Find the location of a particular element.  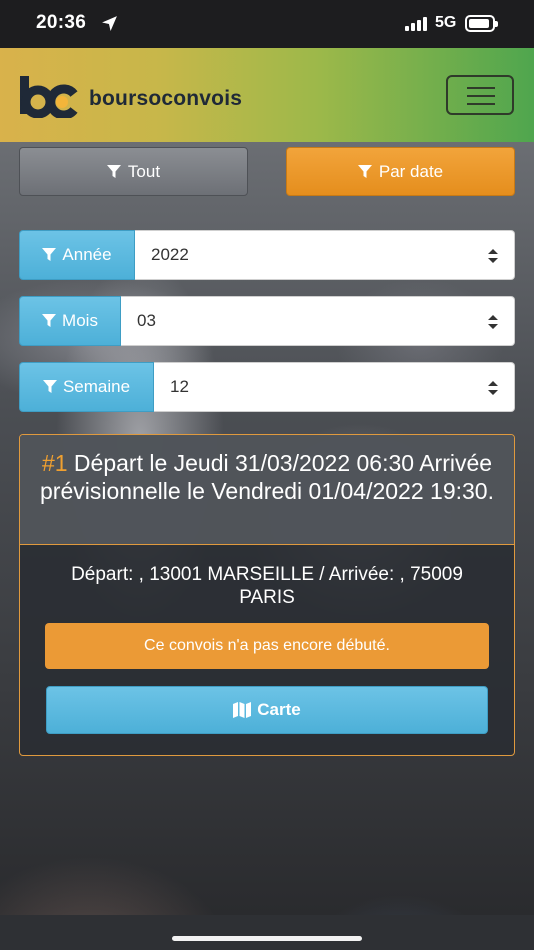

year-value: 2022 is located at coordinates (170, 254).